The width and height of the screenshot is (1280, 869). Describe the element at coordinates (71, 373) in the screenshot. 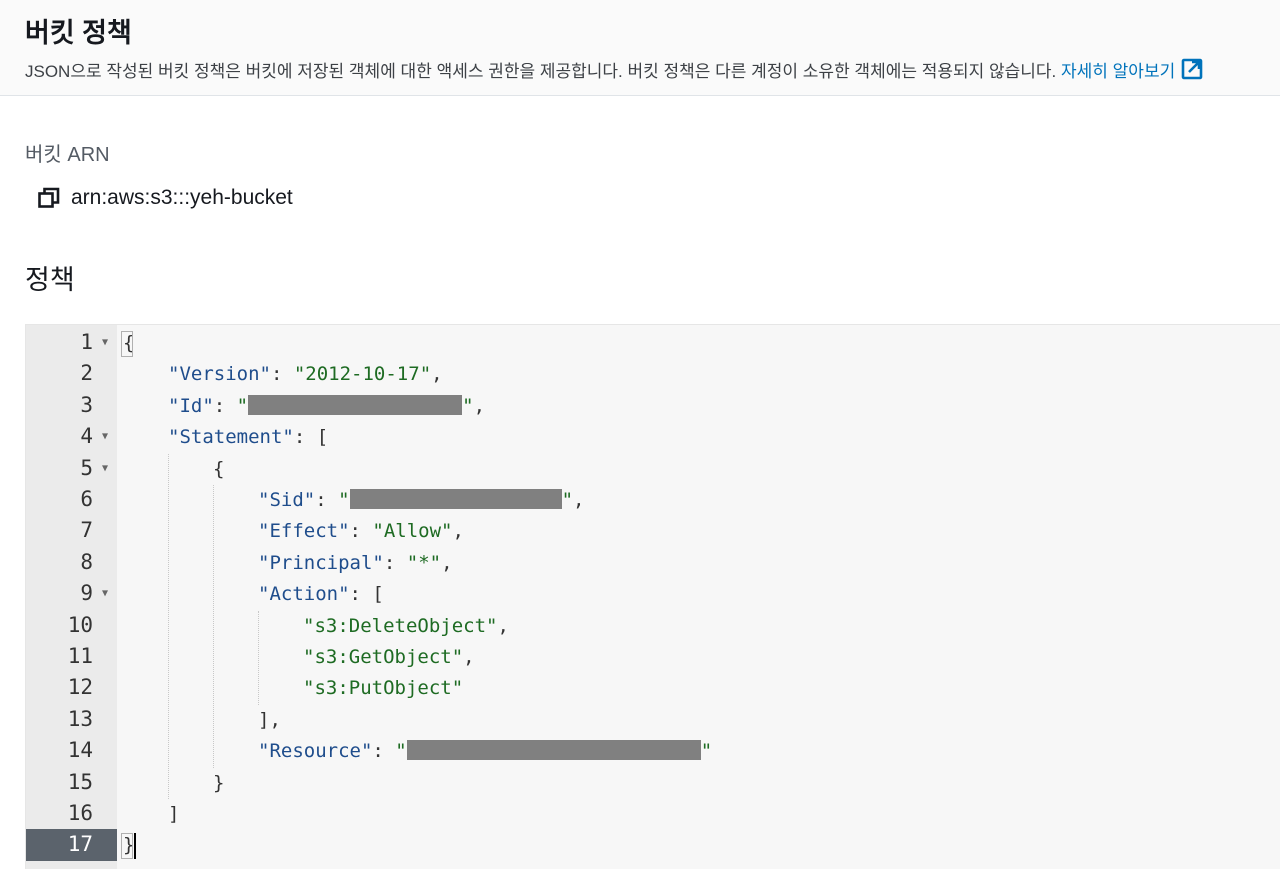

I see `line-number: 2` at that location.